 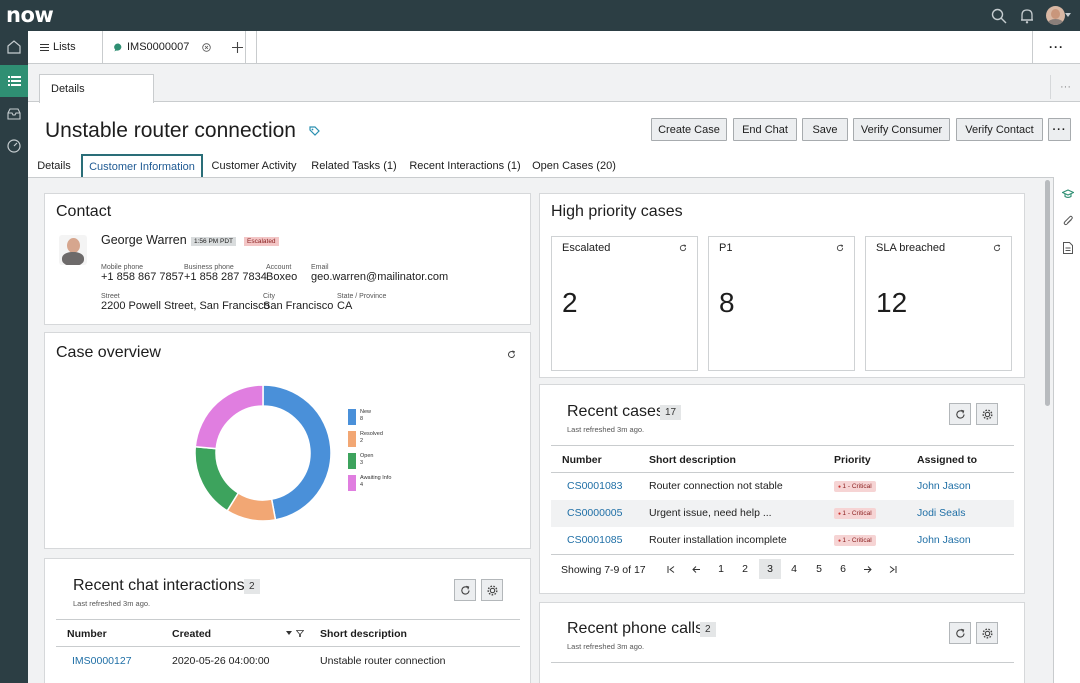 What do you see at coordinates (574, 165) in the screenshot?
I see `tab-open-cases: Open Cases (20)` at bounding box center [574, 165].